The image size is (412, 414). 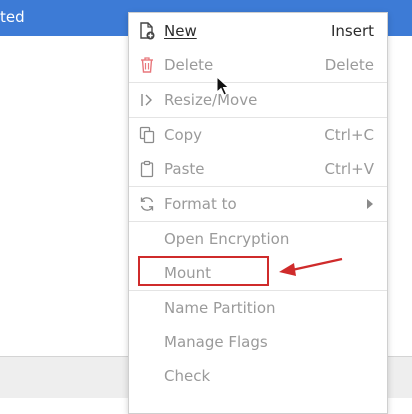 I want to click on mouse-cursor-icon, so click(x=223, y=86).